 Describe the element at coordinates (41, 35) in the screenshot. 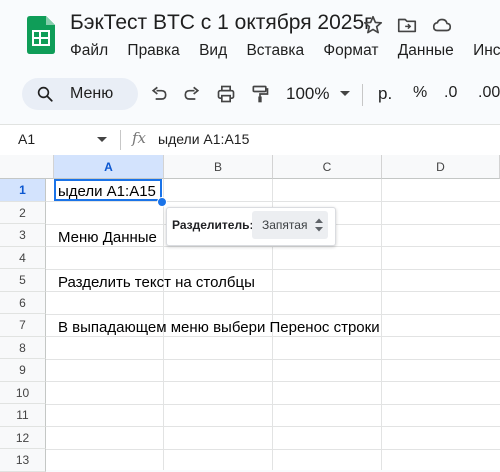

I see `sheets-logo-icon` at that location.